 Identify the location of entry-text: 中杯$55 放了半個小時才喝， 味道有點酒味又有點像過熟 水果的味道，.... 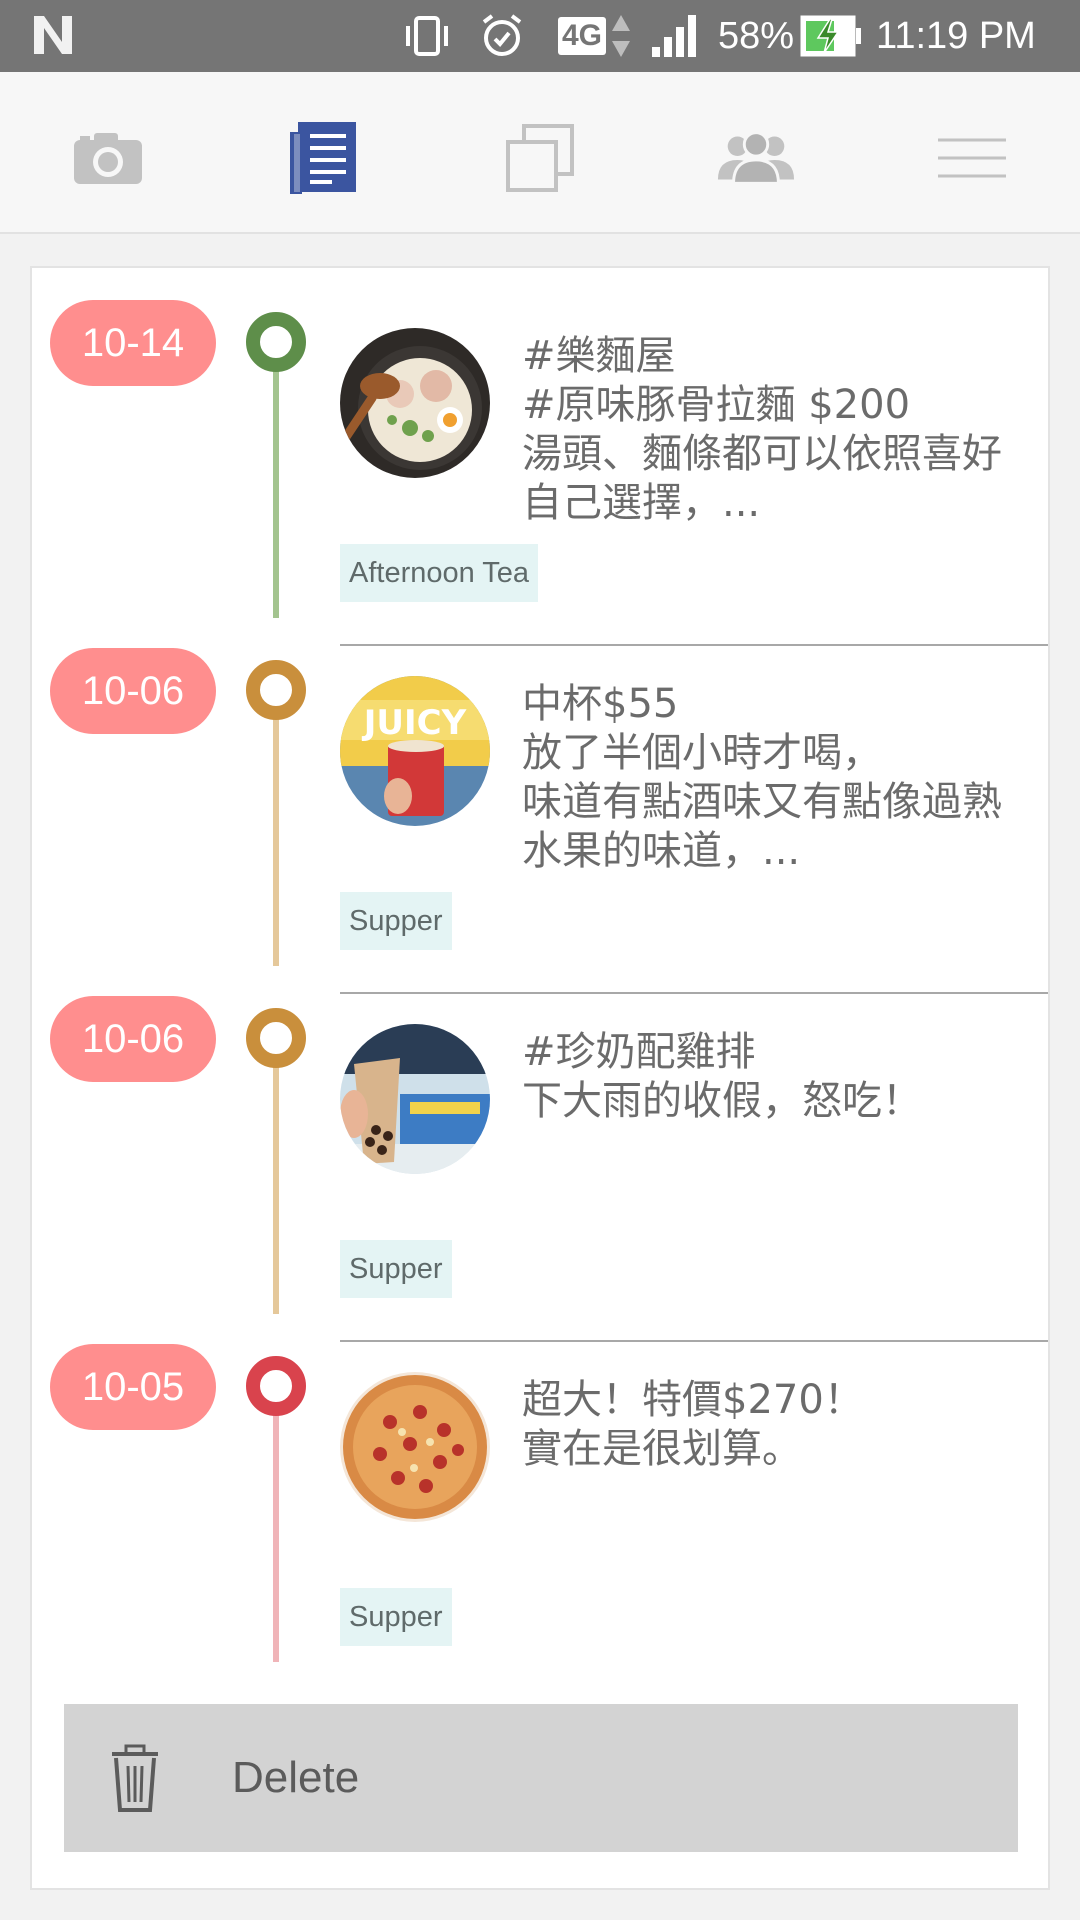
(785, 778).